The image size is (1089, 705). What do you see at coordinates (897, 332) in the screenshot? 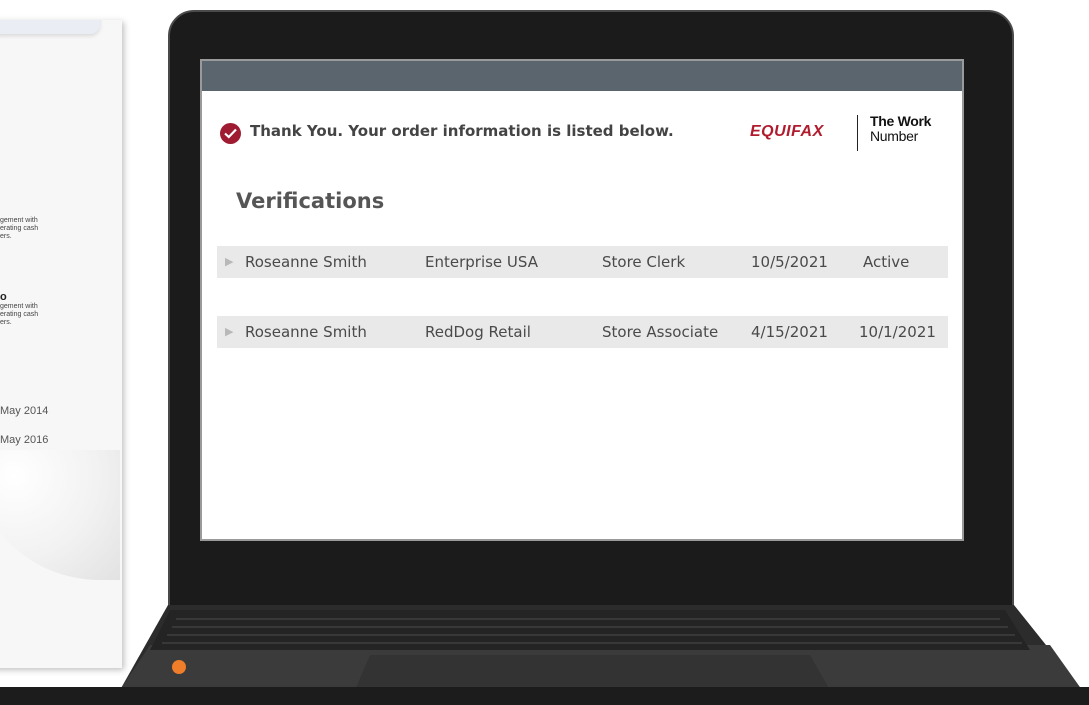
I see `end-date: 10/1/2021` at bounding box center [897, 332].